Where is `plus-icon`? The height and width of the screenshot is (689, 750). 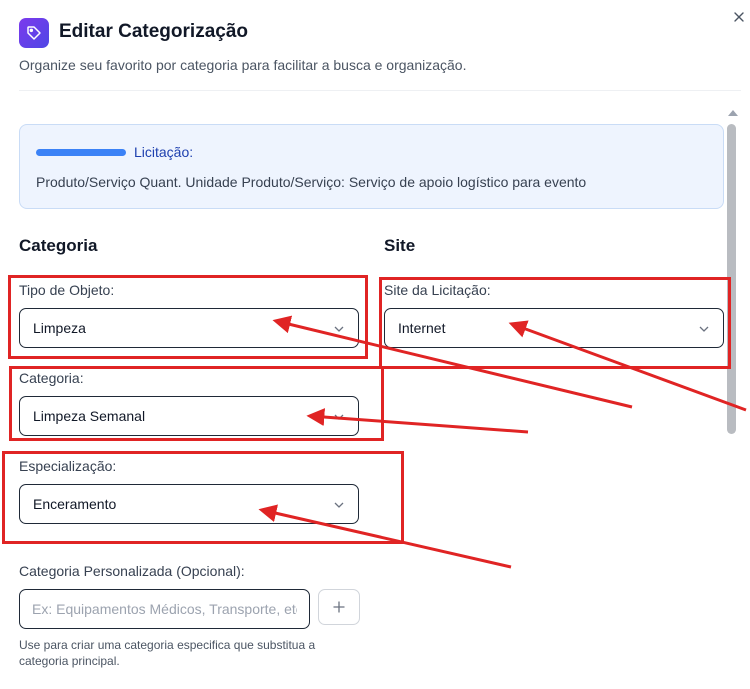
plus-icon is located at coordinates (339, 607).